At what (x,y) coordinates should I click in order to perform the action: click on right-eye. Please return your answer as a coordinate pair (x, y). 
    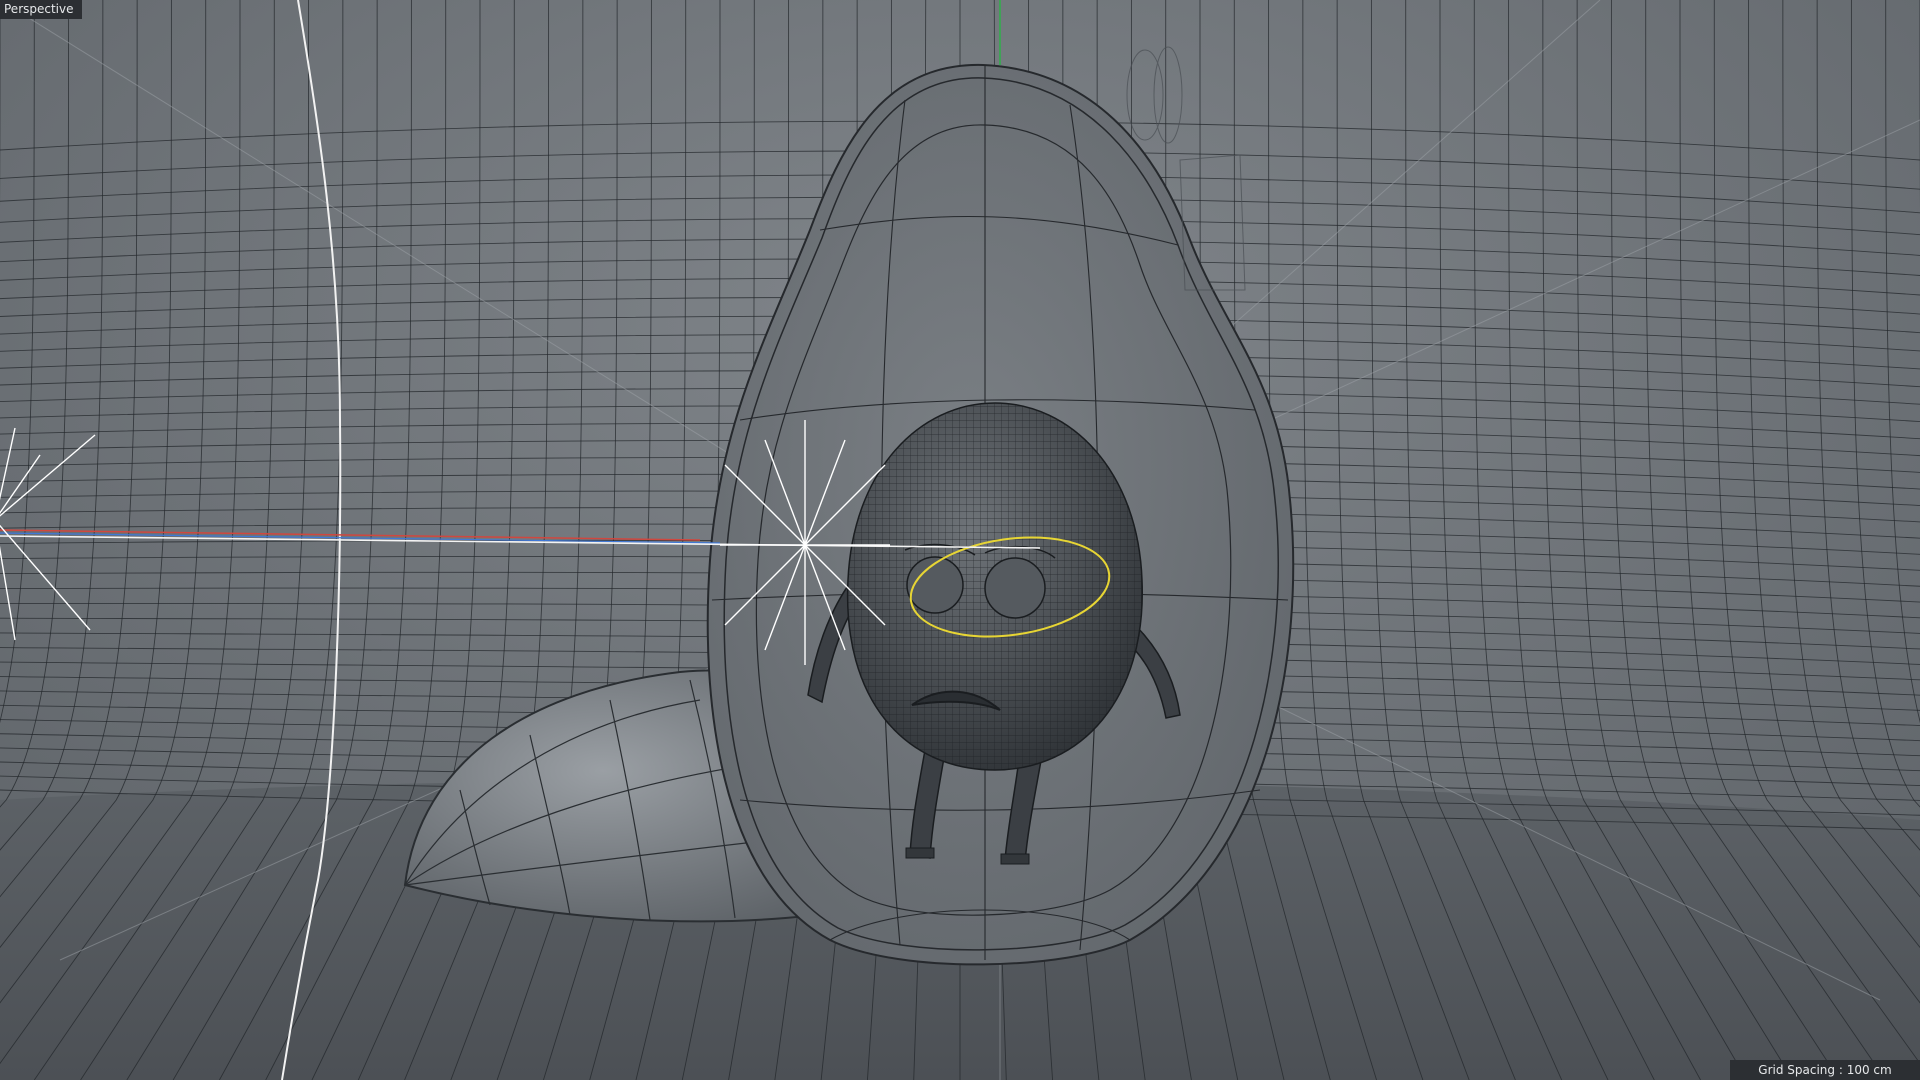
    Looking at the image, I should click on (1015, 588).